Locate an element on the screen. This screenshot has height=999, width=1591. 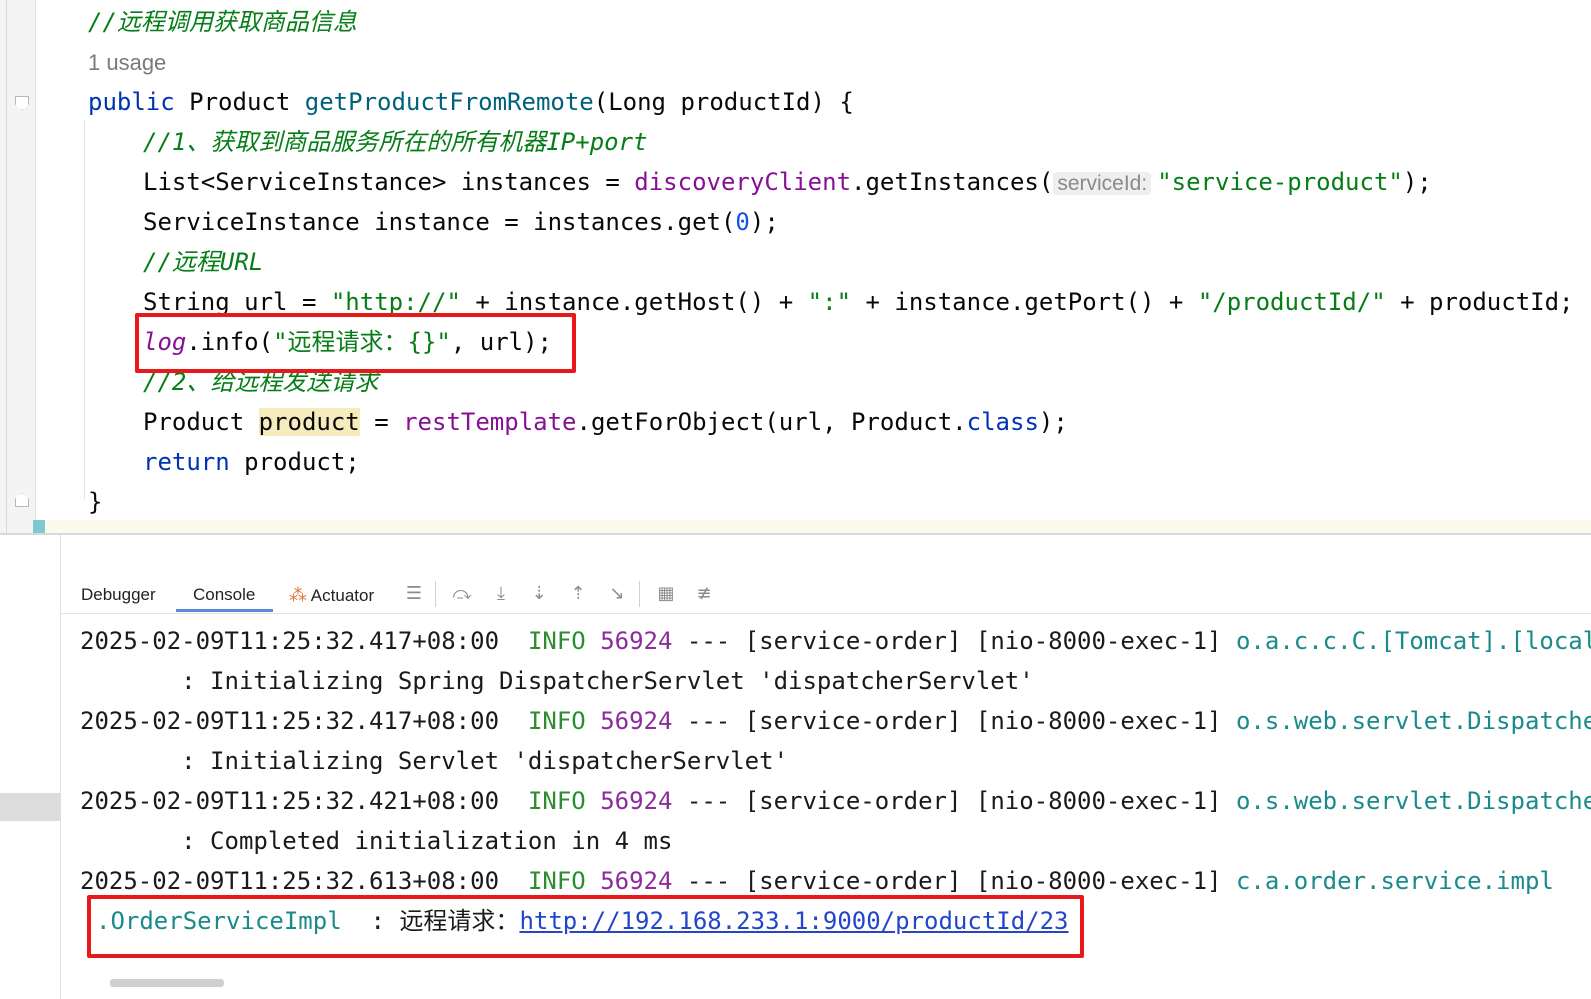
caret-marker is located at coordinates (39, 526).